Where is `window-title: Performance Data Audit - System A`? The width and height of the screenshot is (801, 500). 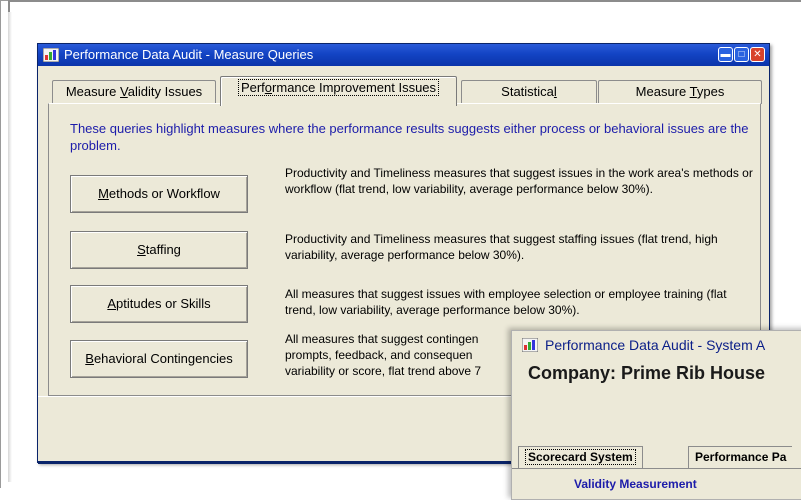
window-title: Performance Data Audit - System A is located at coordinates (655, 345).